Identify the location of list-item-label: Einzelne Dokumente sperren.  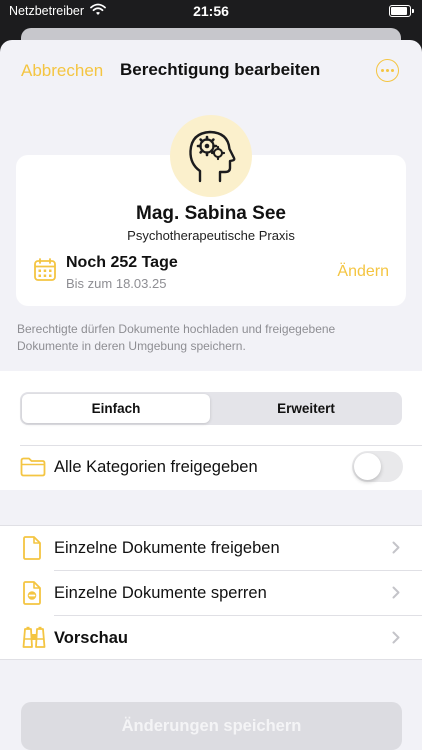
(160, 593).